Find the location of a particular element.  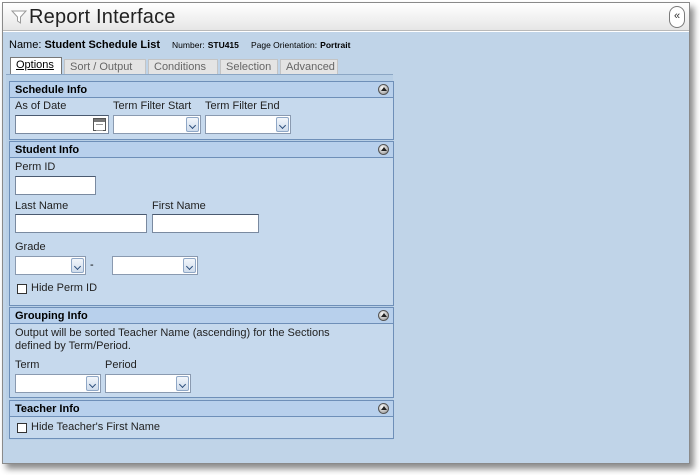

term-filter-start-select is located at coordinates (157, 124).